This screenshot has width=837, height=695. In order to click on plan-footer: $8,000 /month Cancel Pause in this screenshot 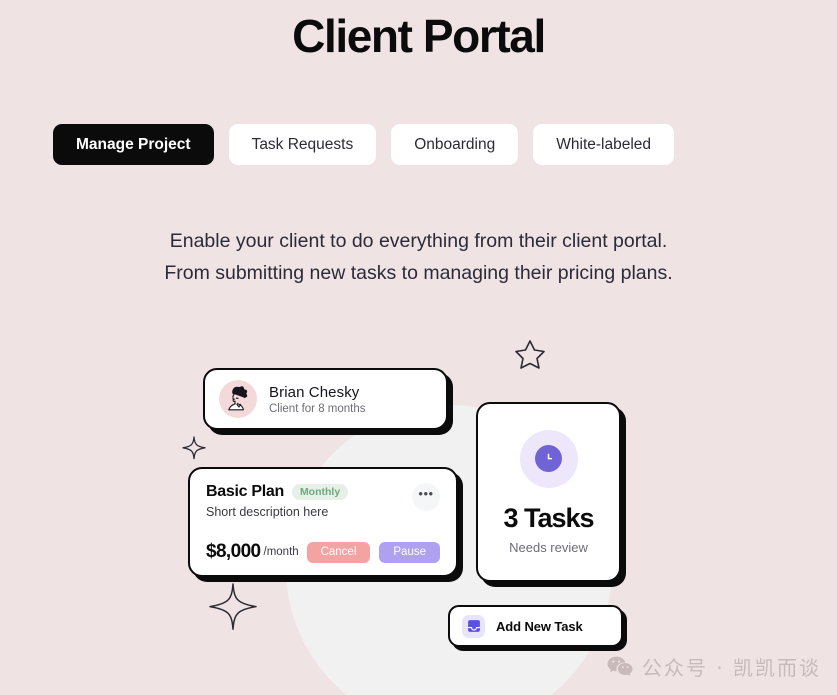, I will do `click(323, 552)`.